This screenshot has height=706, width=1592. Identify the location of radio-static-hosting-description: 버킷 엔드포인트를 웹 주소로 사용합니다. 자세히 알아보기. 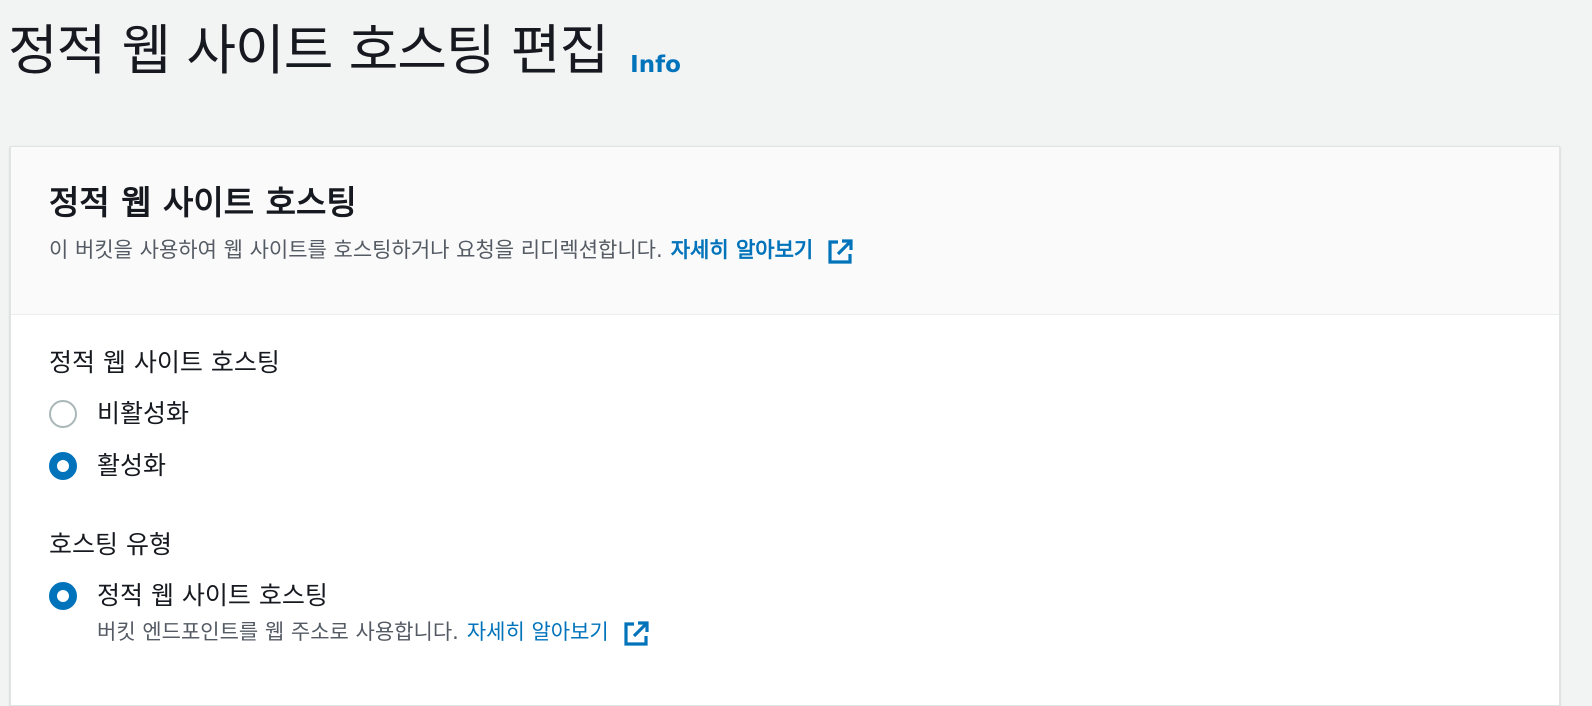
(374, 632).